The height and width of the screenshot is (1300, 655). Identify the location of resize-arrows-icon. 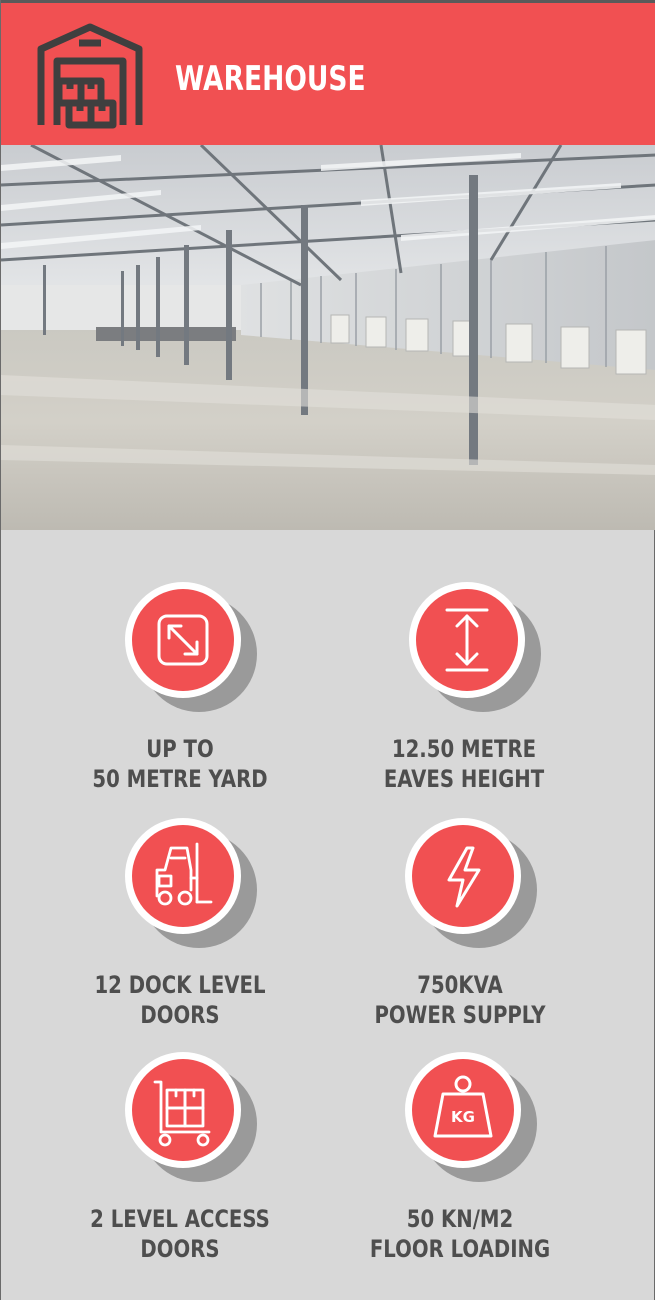
(191, 647).